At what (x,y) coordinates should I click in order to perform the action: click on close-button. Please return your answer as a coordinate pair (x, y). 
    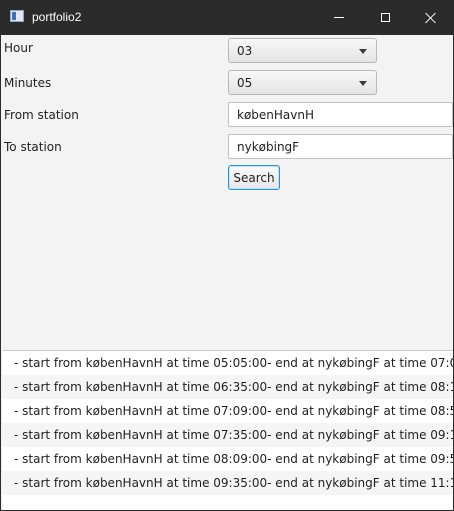
    Looking at the image, I should click on (431, 17).